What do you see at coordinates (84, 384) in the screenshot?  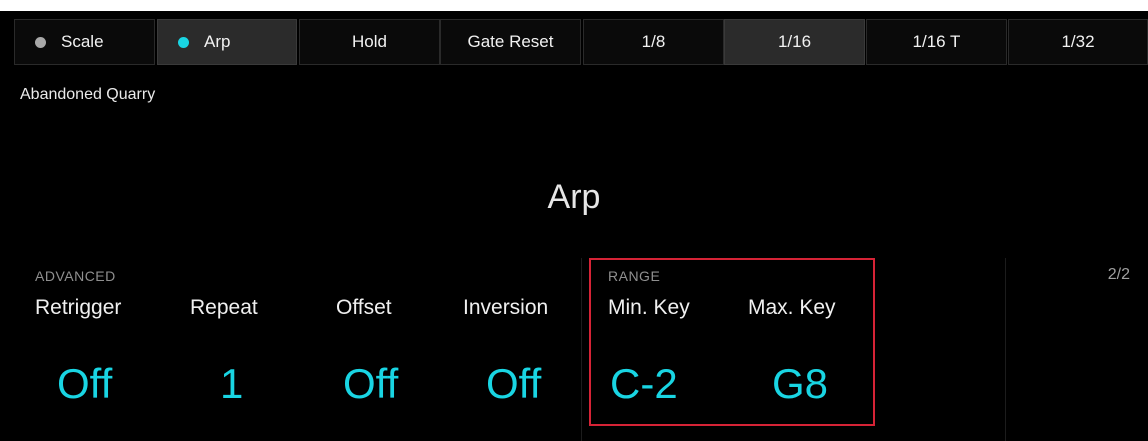 I see `param-value-retrigger: Off` at bounding box center [84, 384].